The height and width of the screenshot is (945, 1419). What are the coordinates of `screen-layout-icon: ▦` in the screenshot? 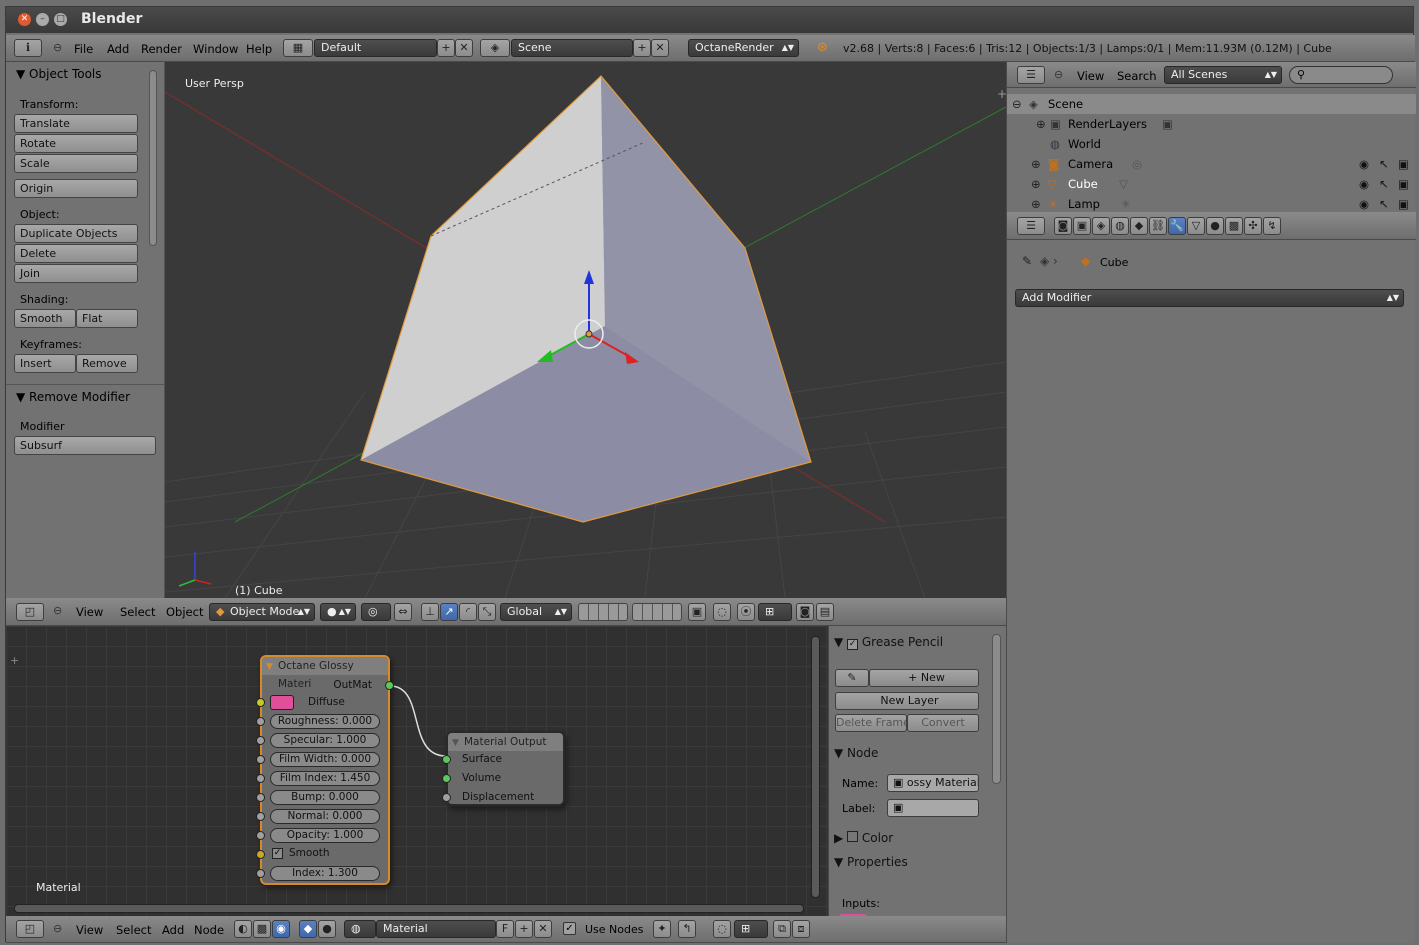 It's located at (298, 48).